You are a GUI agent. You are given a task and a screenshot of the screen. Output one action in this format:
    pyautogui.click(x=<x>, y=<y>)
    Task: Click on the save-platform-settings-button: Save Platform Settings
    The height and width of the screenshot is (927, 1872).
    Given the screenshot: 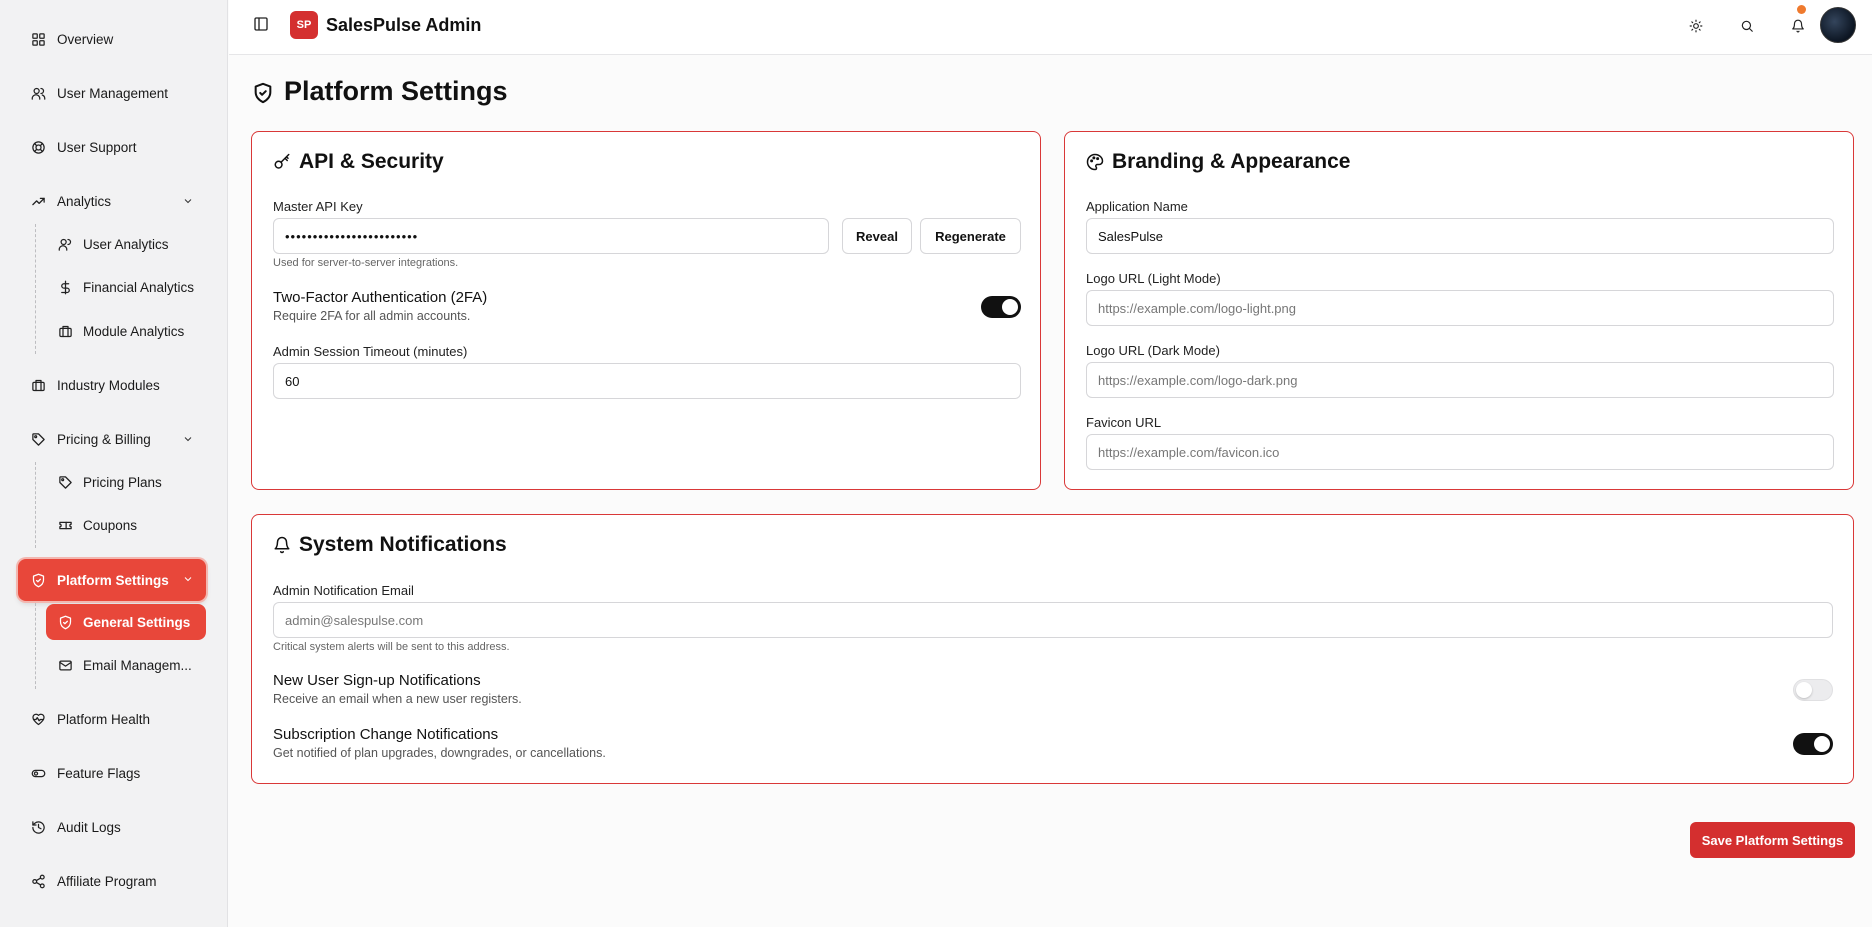 What is the action you would take?
    pyautogui.click(x=1772, y=840)
    